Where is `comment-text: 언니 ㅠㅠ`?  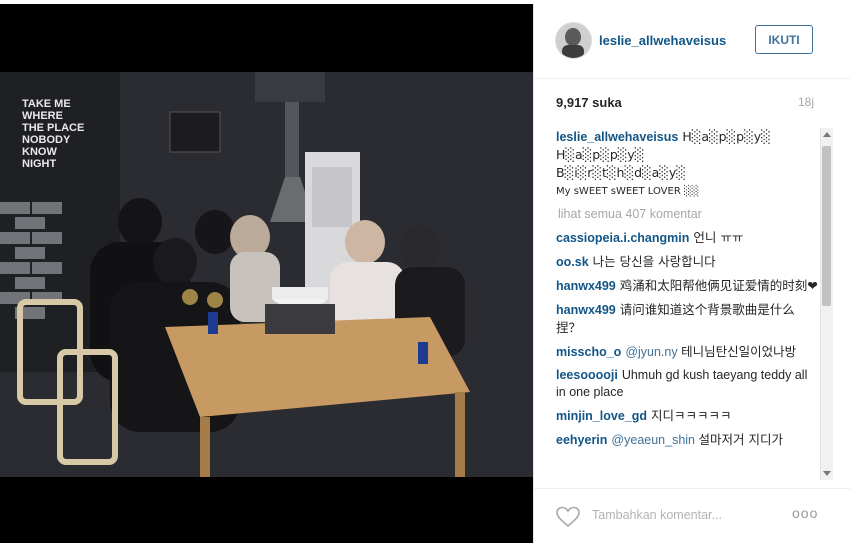 comment-text: 언니 ㅠㅠ is located at coordinates (718, 237).